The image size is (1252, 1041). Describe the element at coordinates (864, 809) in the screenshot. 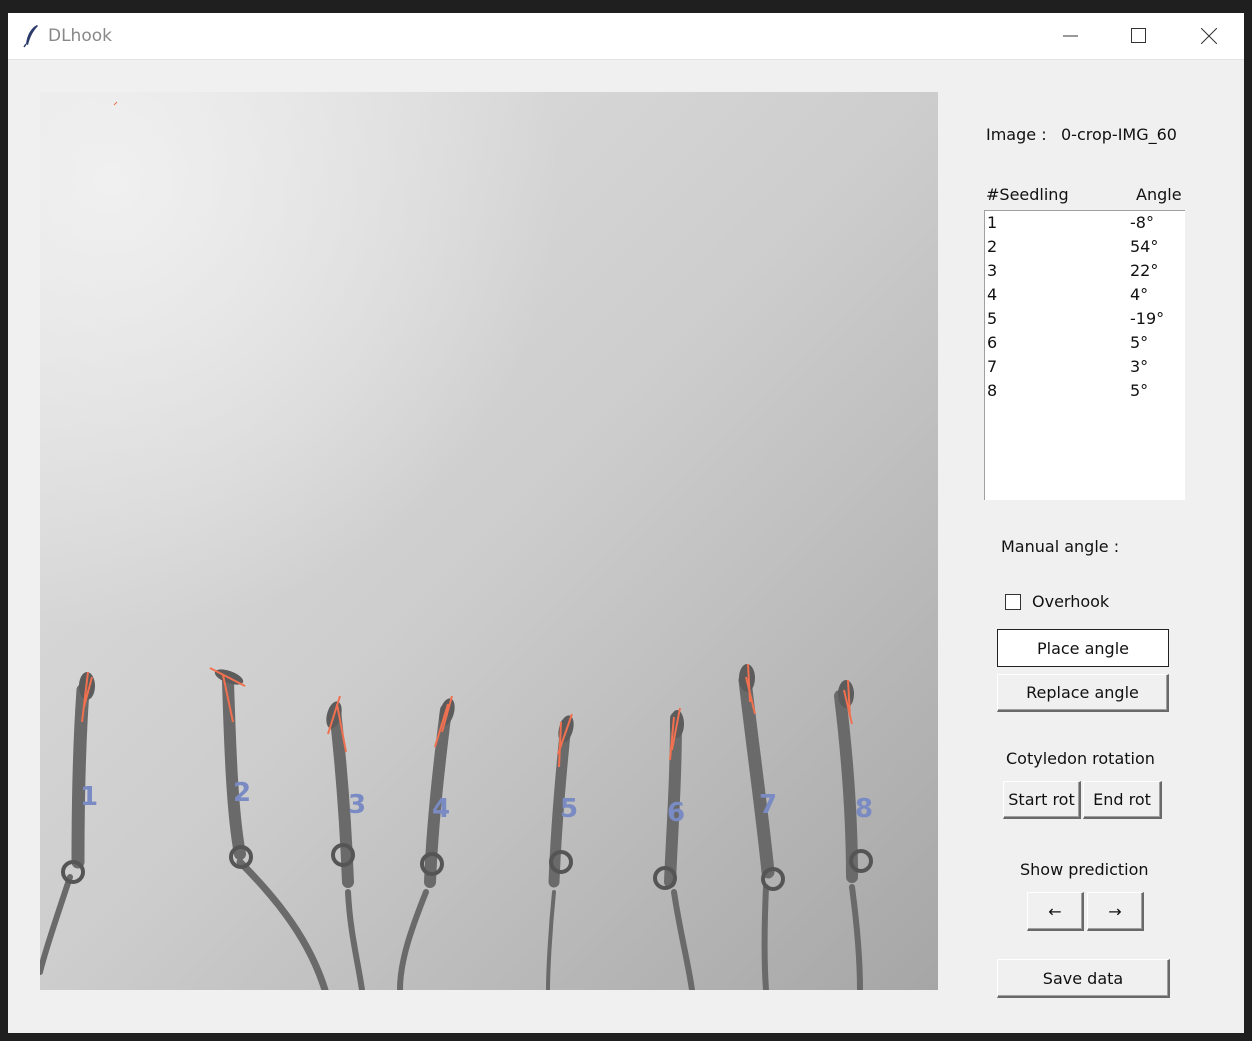

I see `seedling-number-label: 8` at that location.